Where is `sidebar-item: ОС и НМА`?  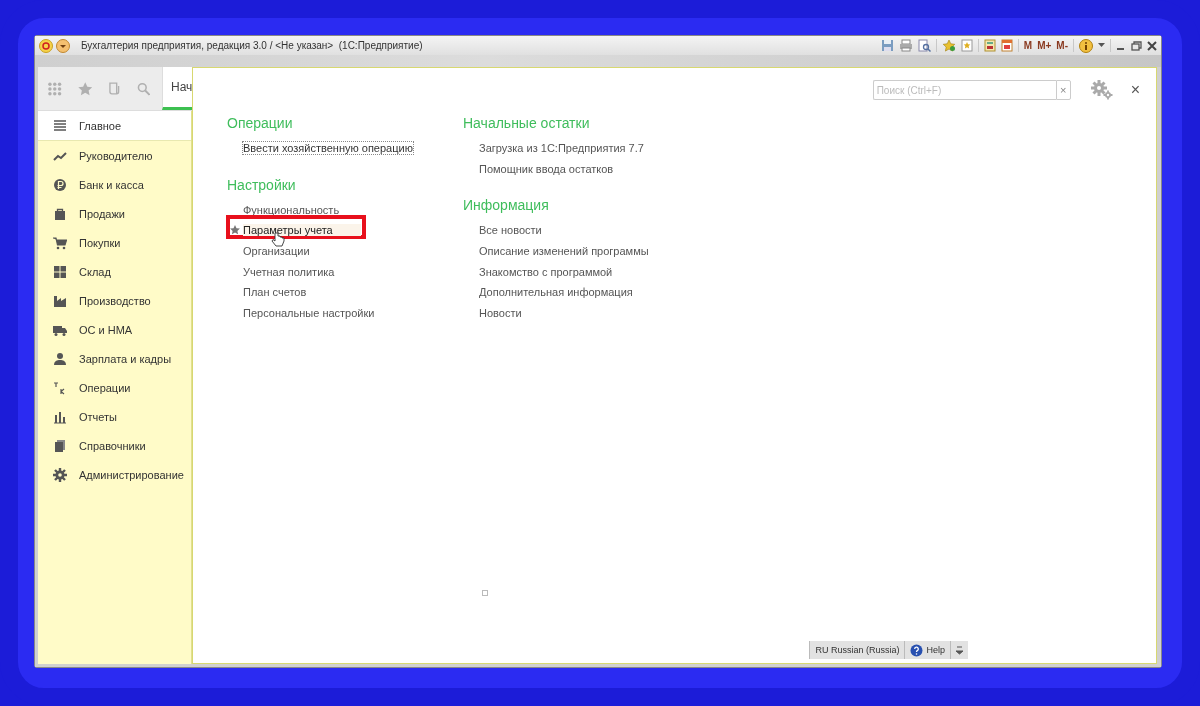 sidebar-item: ОС и НМА is located at coordinates (114, 329).